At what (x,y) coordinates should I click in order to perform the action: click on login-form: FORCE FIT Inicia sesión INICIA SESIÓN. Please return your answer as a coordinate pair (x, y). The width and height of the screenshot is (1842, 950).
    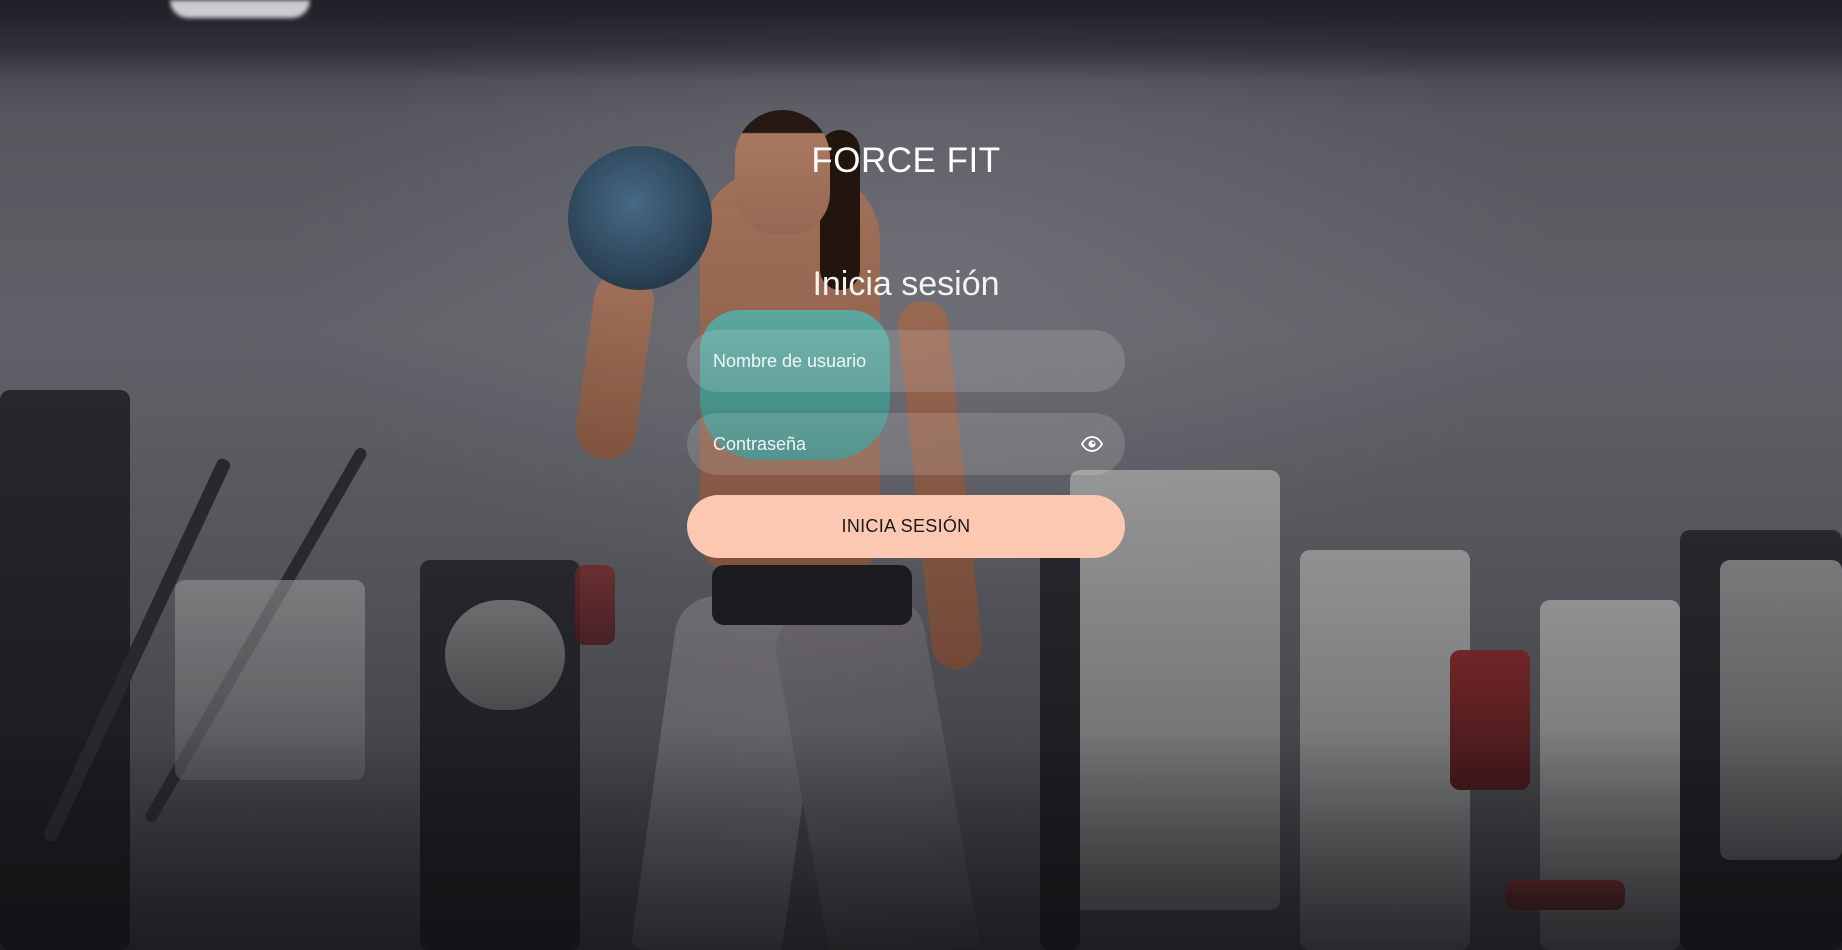
    Looking at the image, I should click on (906, 344).